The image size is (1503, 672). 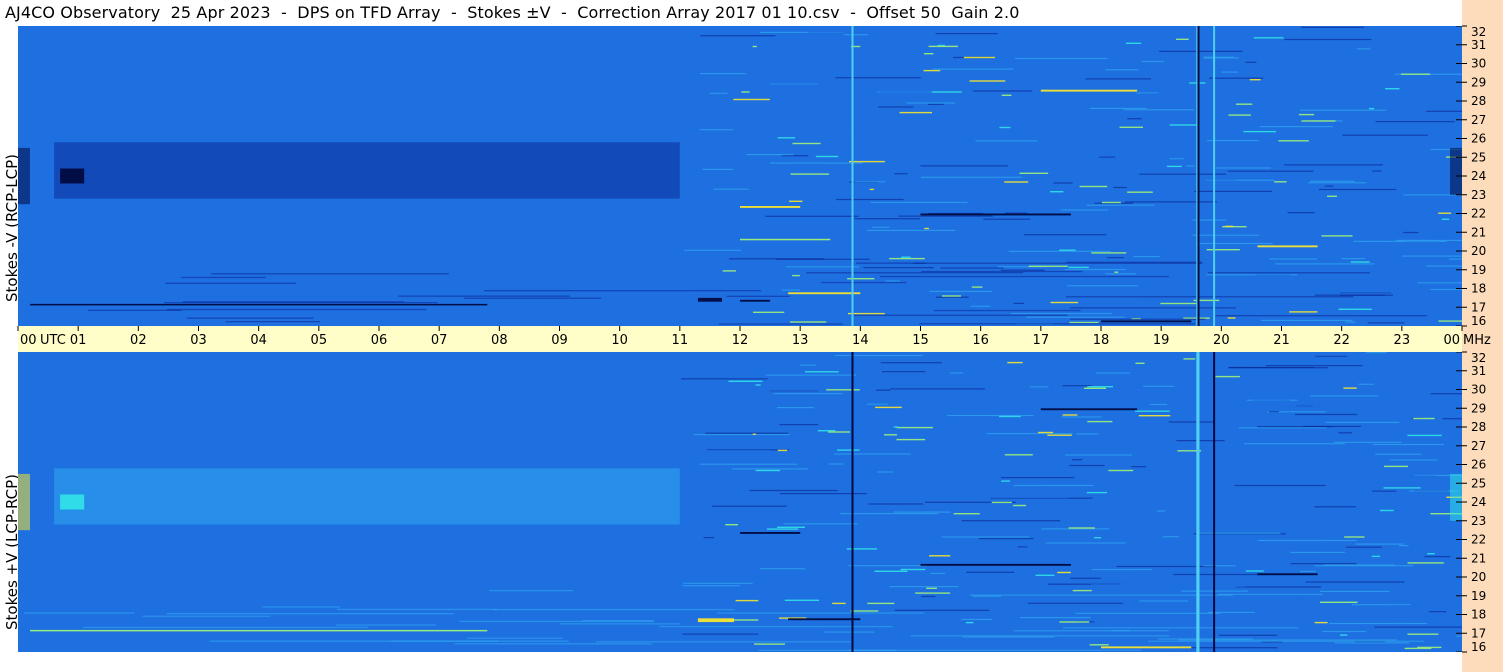 What do you see at coordinates (1478, 64) in the screenshot?
I see `freq-tick-label: 30` at bounding box center [1478, 64].